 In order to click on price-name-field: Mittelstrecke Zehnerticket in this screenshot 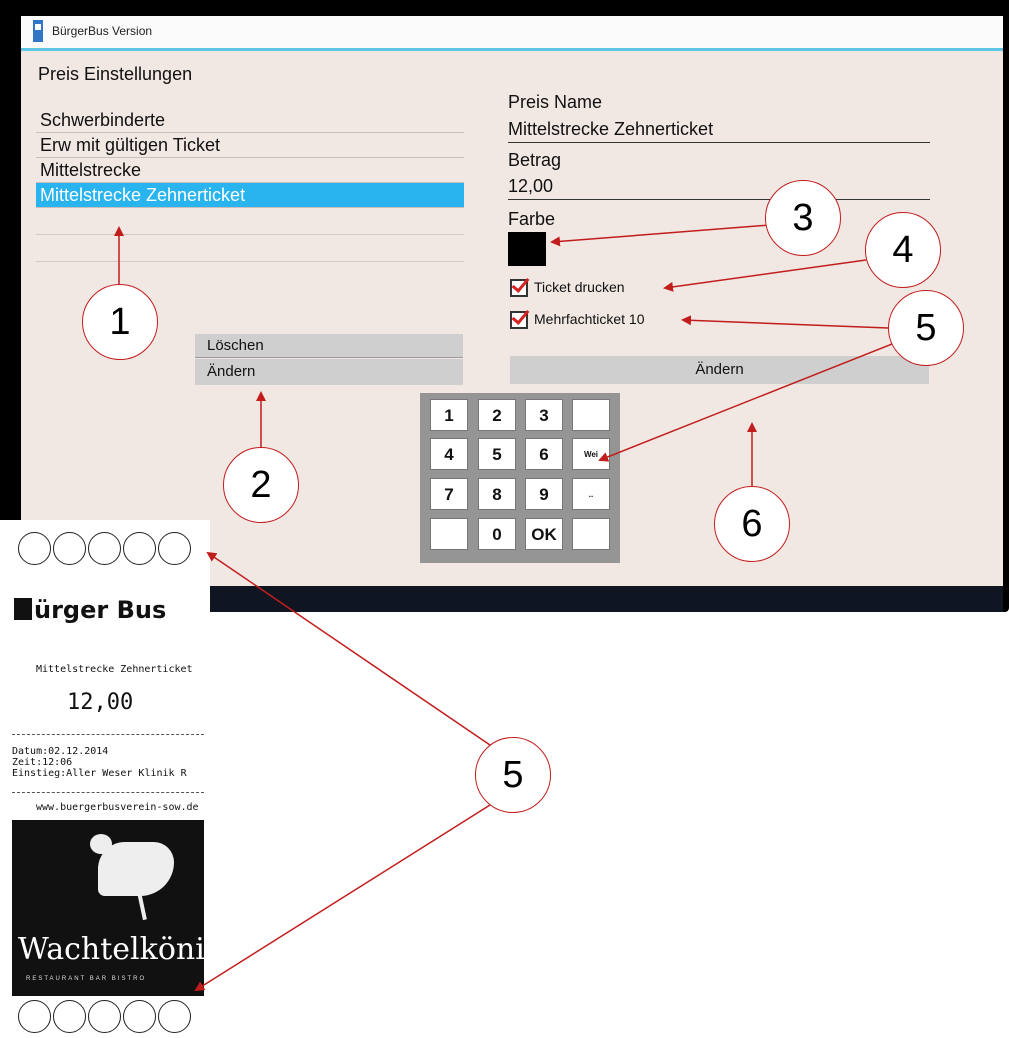, I will do `click(719, 131)`.